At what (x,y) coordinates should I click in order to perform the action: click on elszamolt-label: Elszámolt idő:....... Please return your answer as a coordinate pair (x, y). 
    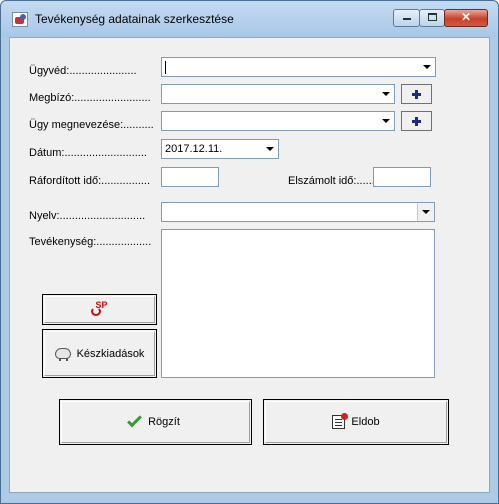
    Looking at the image, I should click on (331, 181).